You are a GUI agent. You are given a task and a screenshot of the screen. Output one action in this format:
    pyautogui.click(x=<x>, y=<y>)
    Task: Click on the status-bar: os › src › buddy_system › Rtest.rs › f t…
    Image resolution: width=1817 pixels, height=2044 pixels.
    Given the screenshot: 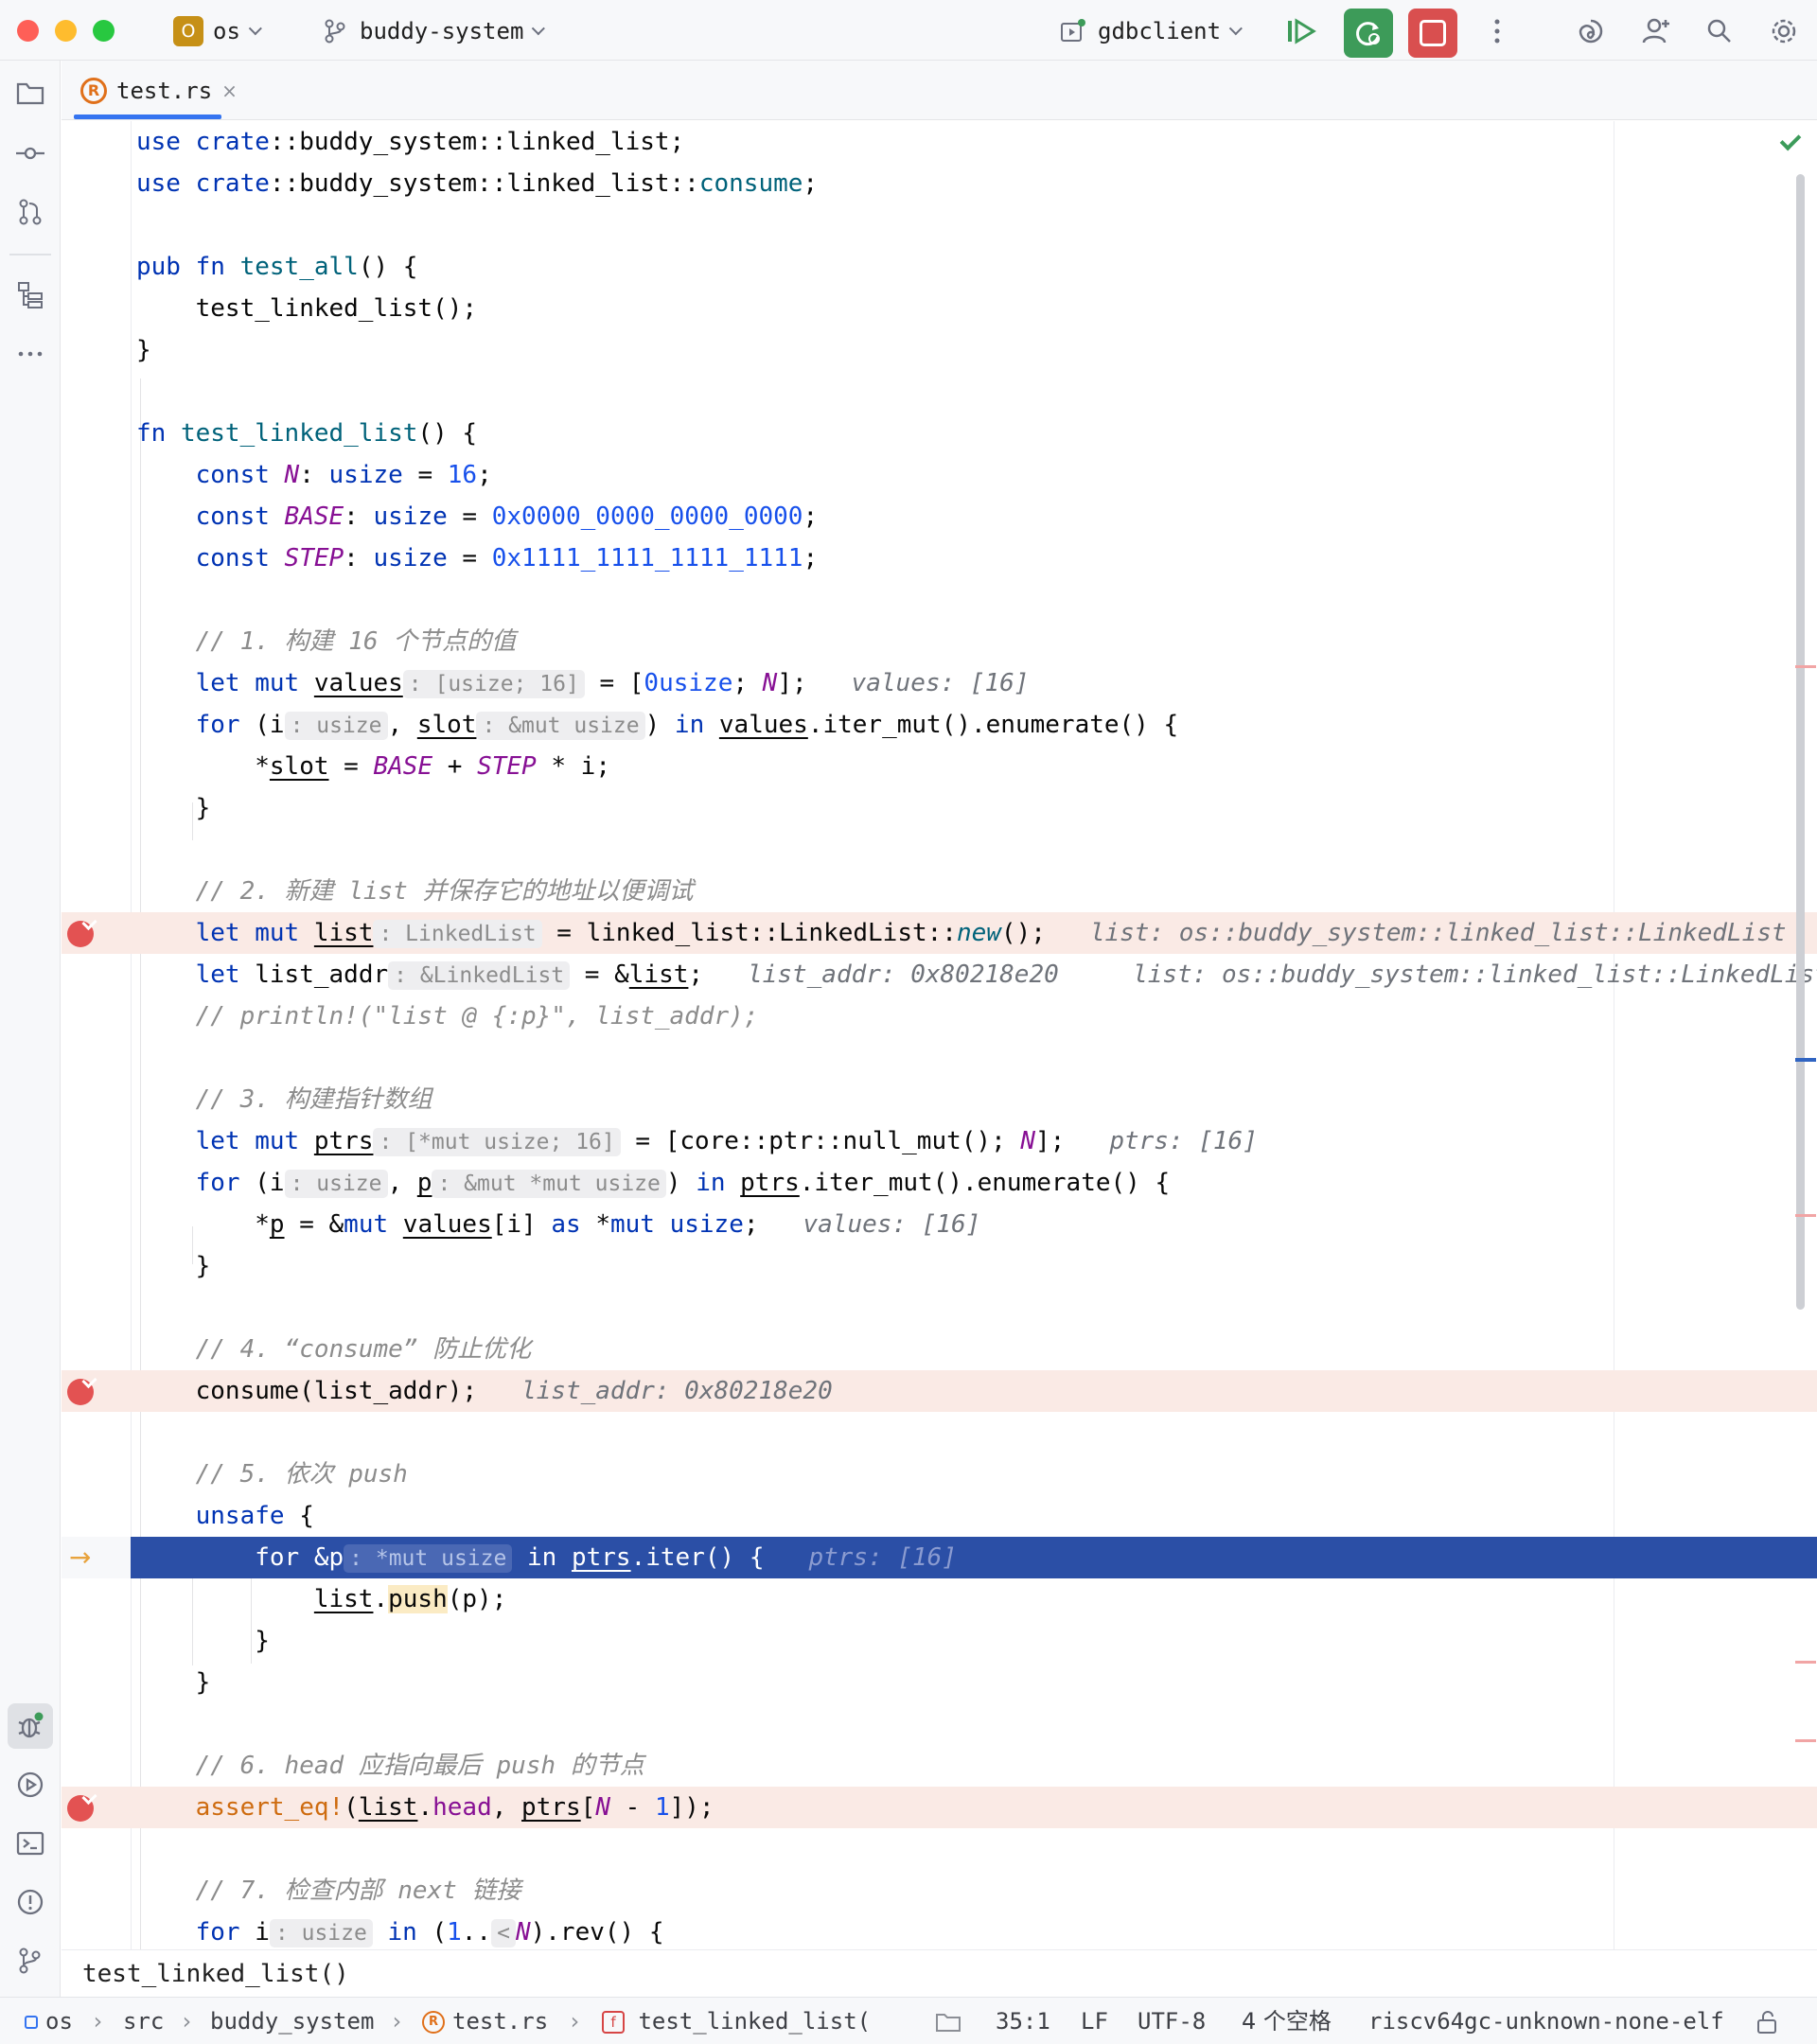 What is the action you would take?
    pyautogui.click(x=908, y=2020)
    